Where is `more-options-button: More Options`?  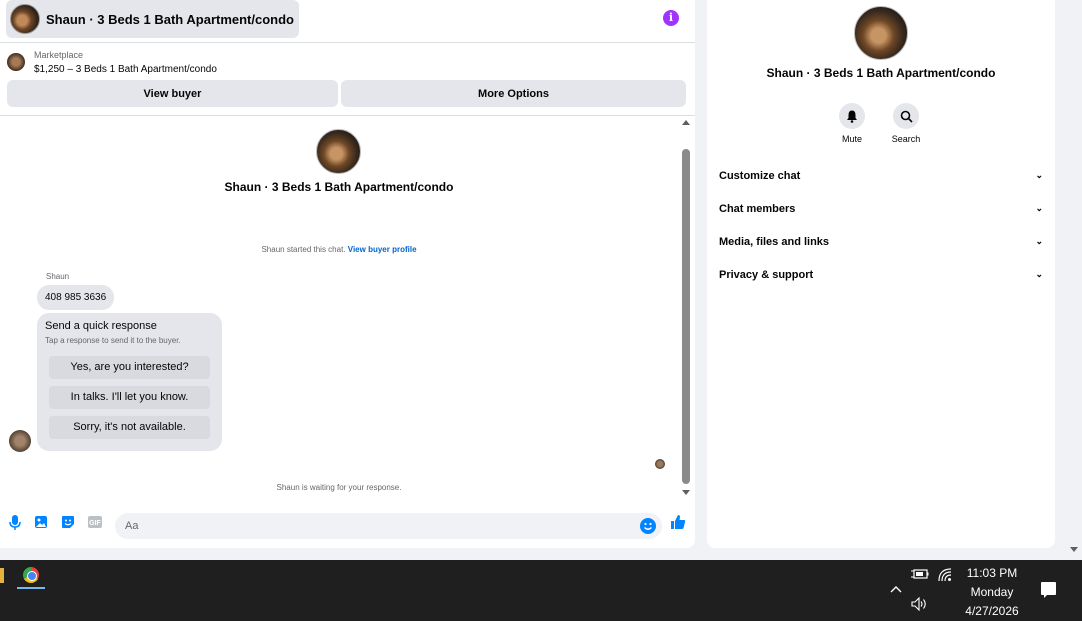
more-options-button: More Options is located at coordinates (513, 93).